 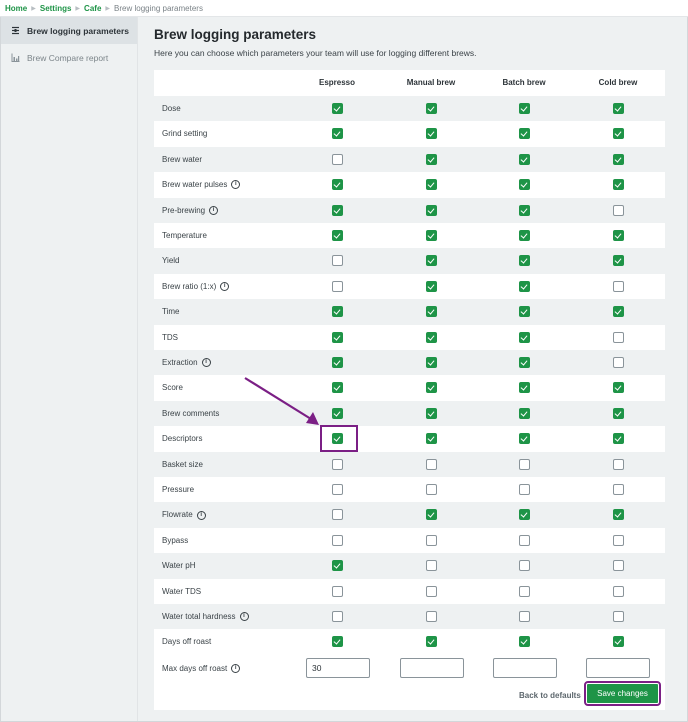 What do you see at coordinates (622, 693) in the screenshot?
I see `save-changes-button: Save changes` at bounding box center [622, 693].